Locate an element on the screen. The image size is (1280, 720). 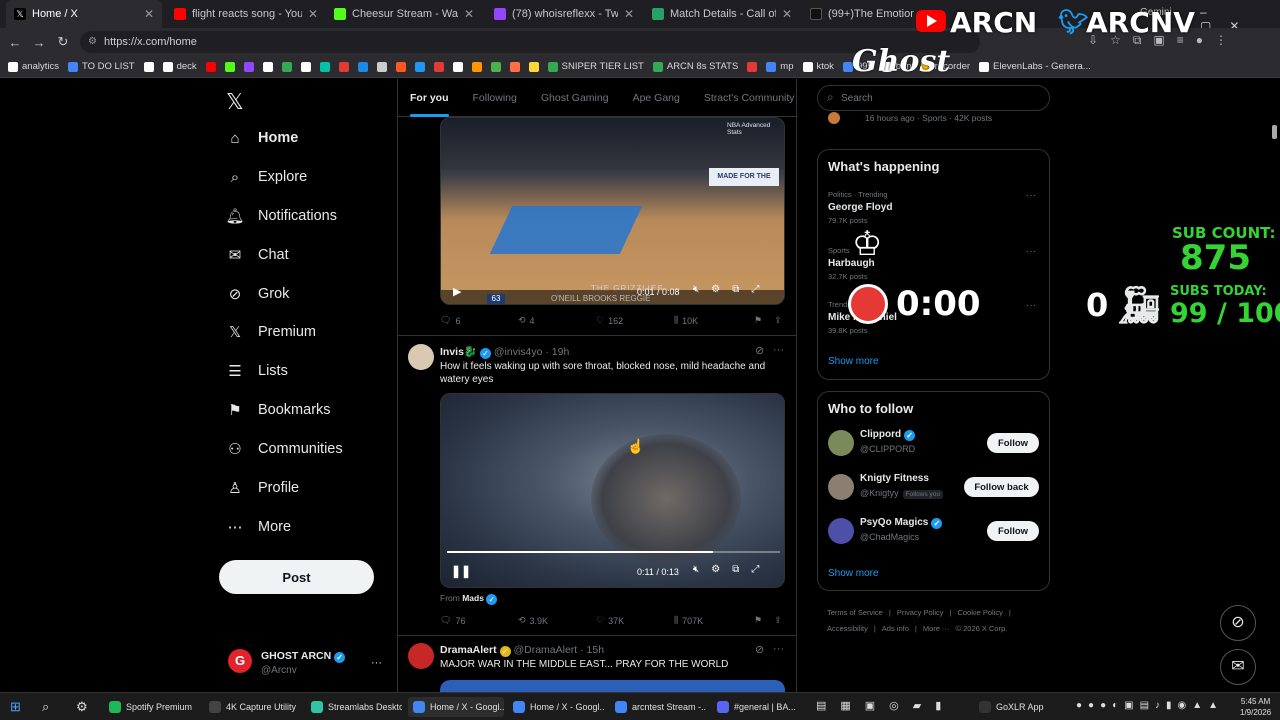
tweet-author-name: Invis🐉 is located at coordinates (458, 352).